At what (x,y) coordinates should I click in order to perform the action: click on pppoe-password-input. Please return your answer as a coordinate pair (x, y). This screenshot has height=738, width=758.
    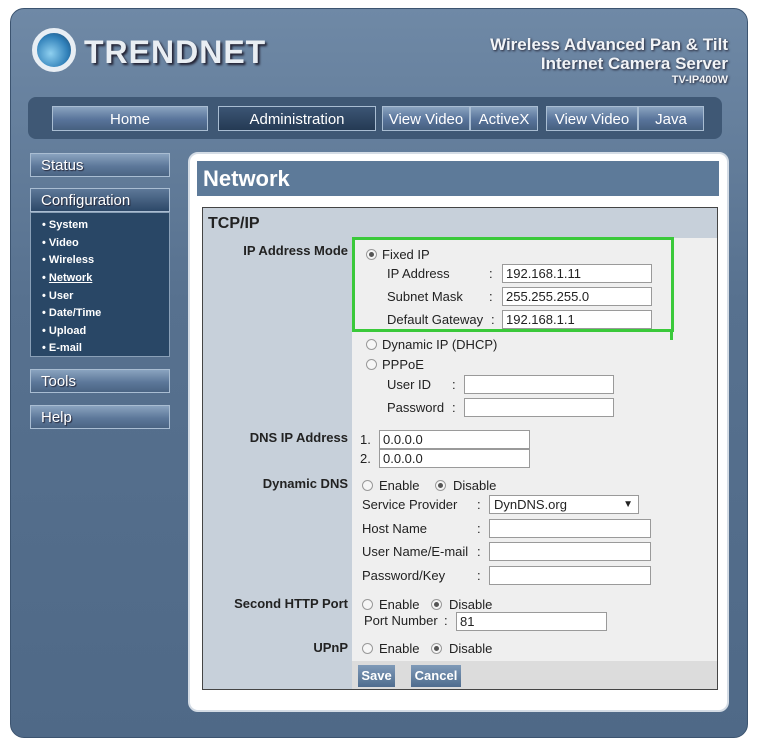
    Looking at the image, I should click on (539, 407).